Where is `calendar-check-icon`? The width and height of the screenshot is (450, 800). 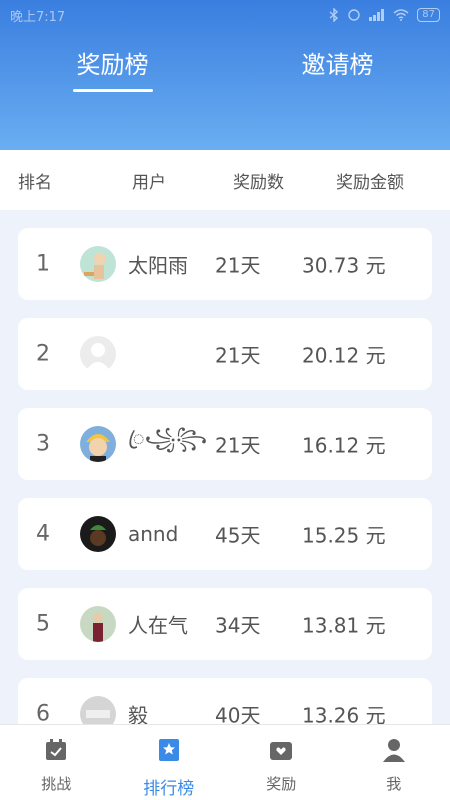
calendar-check-icon is located at coordinates (56, 749).